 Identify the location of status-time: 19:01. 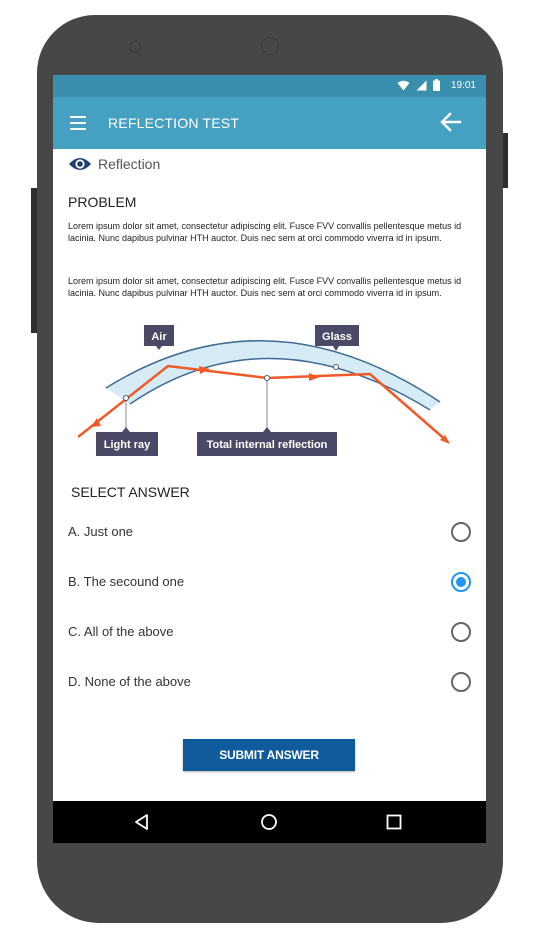
(463, 85).